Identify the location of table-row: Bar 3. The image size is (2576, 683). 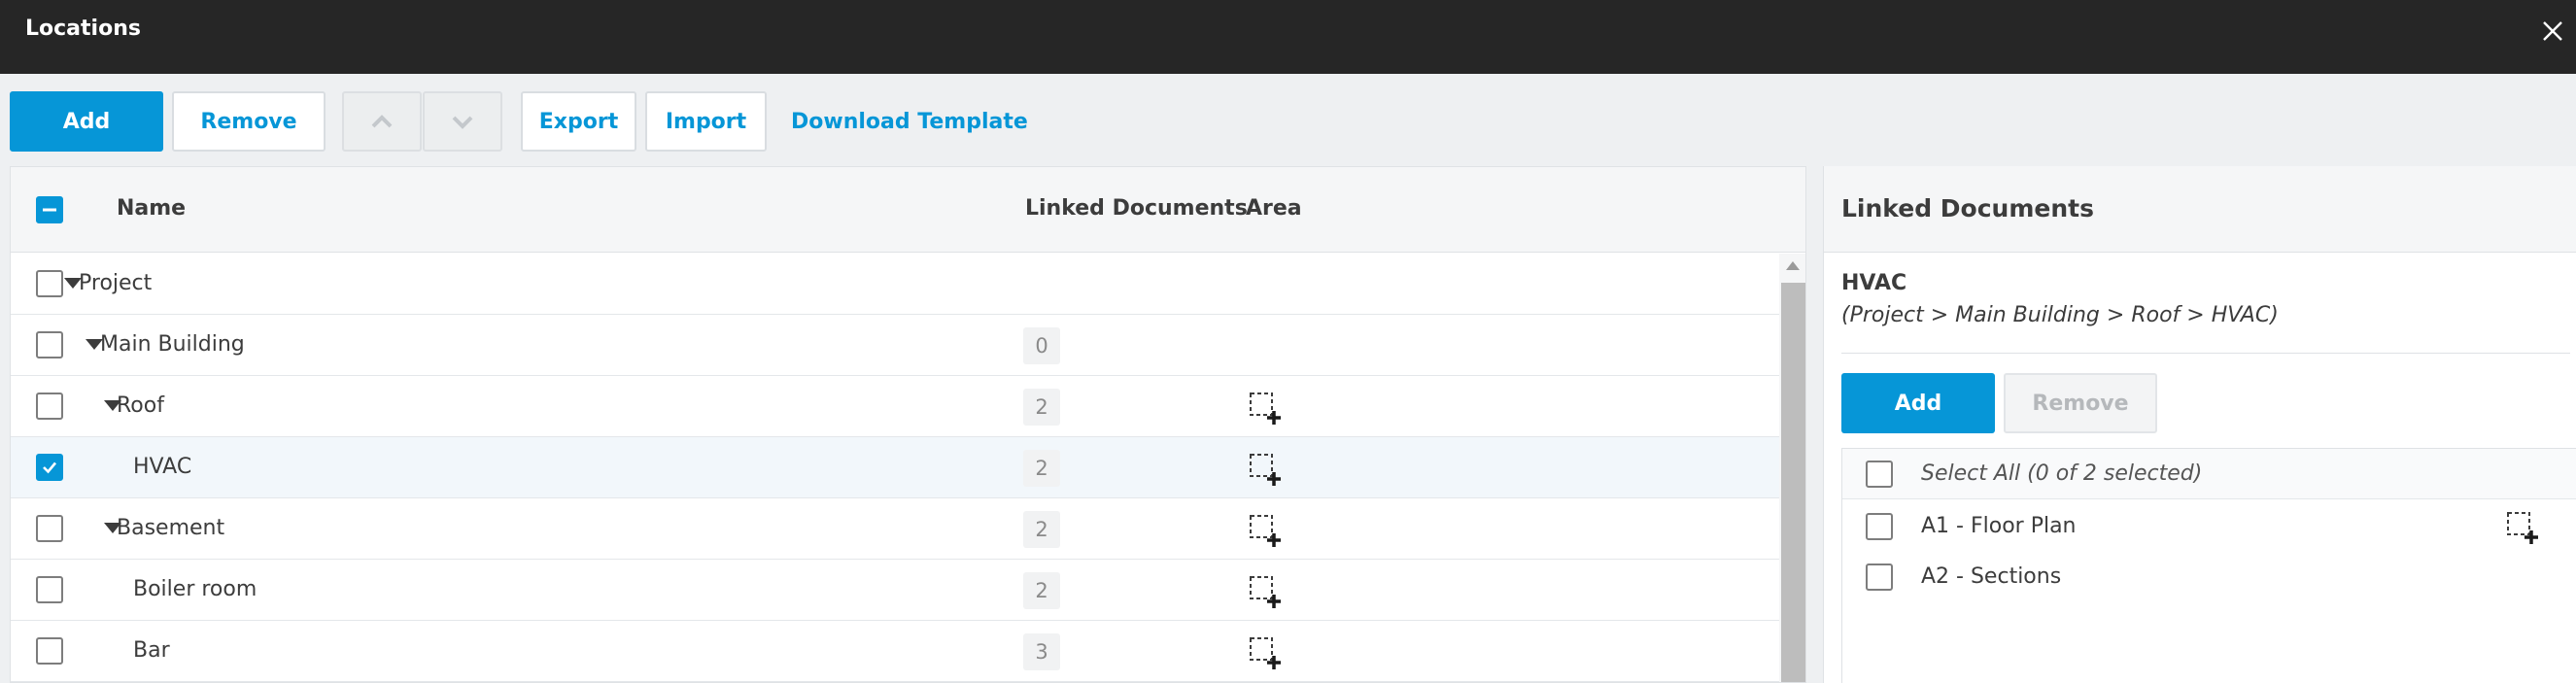
(895, 651).